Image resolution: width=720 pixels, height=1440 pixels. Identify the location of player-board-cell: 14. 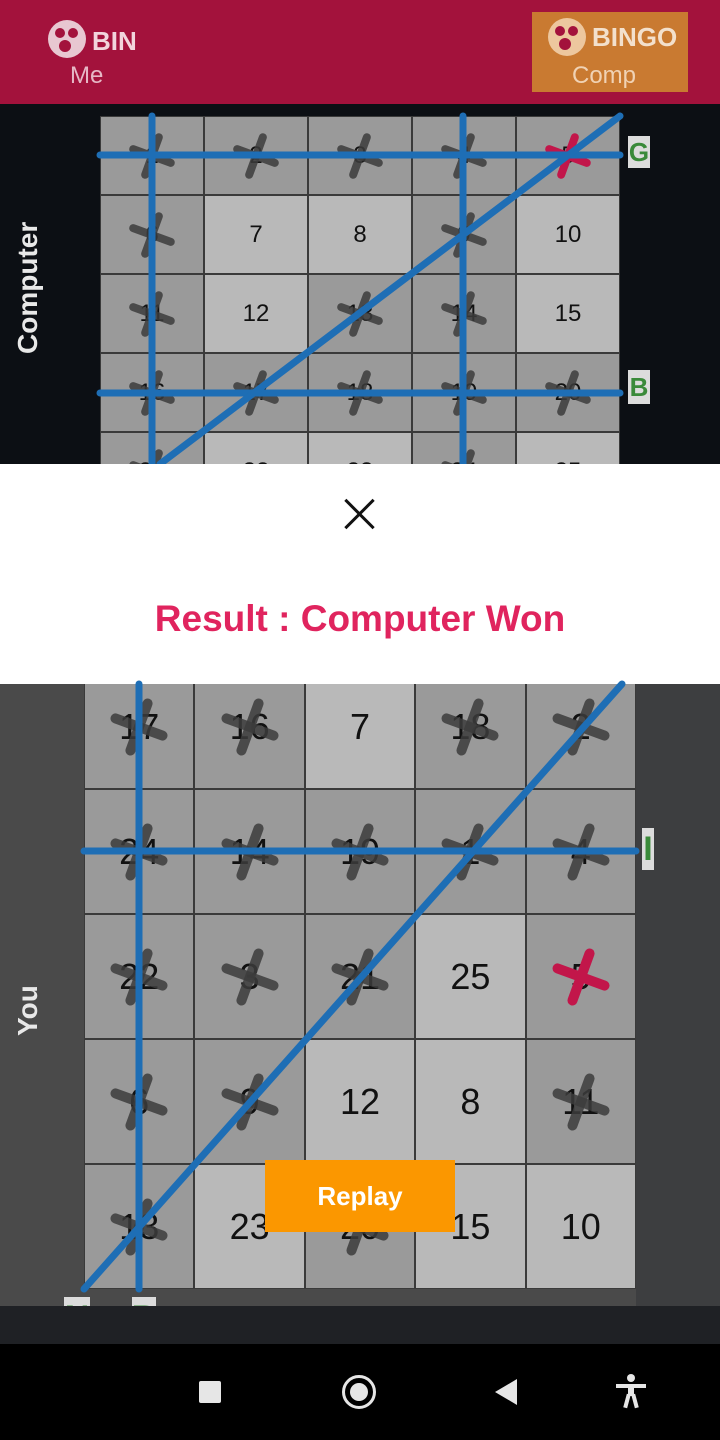
(249, 851).